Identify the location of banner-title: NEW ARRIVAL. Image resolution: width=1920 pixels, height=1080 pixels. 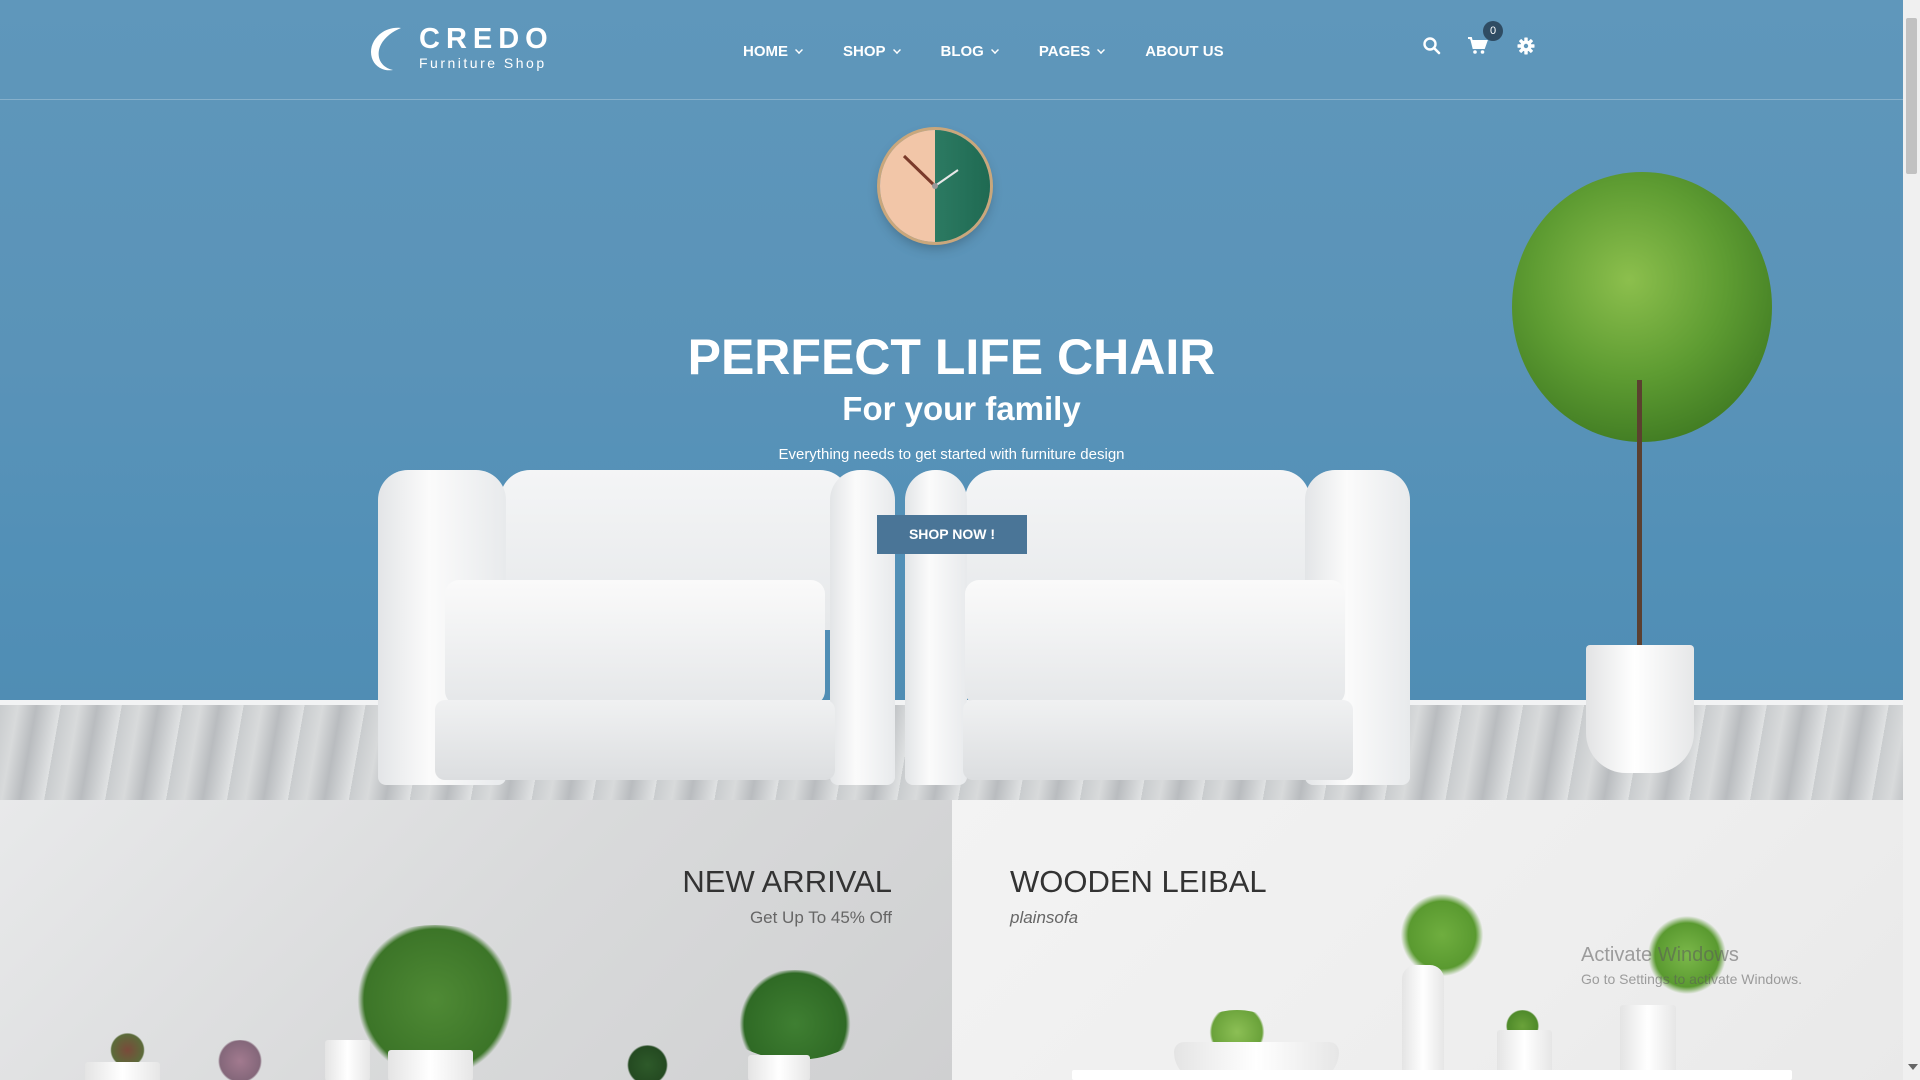
(787, 881).